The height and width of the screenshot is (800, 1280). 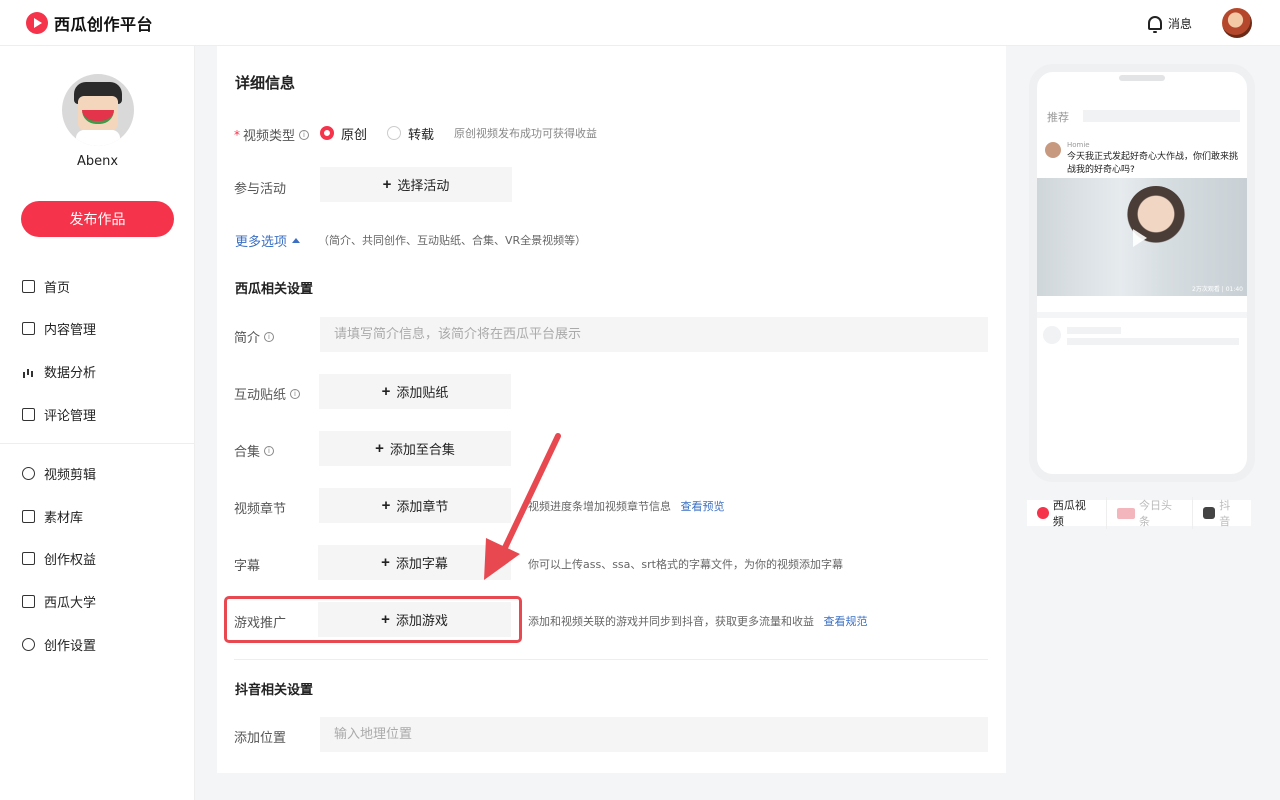 I want to click on platform-label: 抖音, so click(x=1225, y=513).